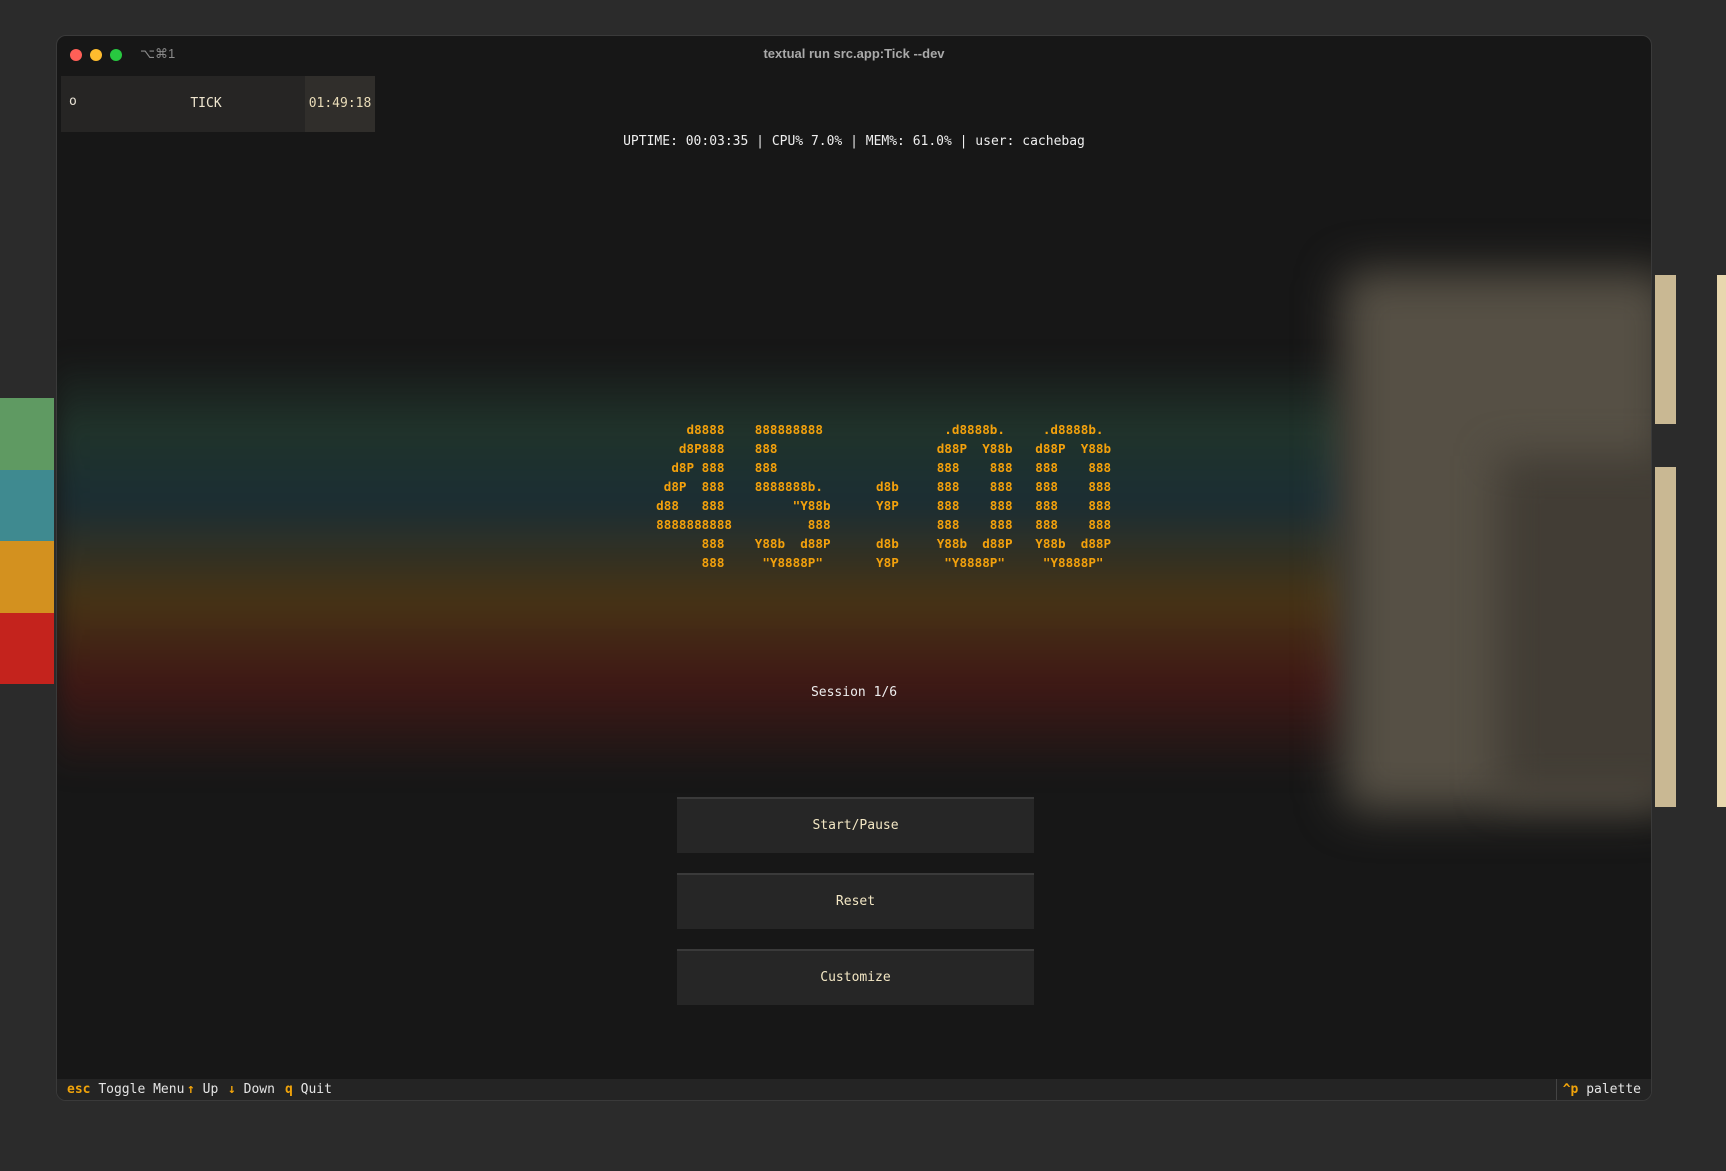 This screenshot has height=1171, width=1726. What do you see at coordinates (191, 1089) in the screenshot?
I see `arrow-up-icon: ↑` at bounding box center [191, 1089].